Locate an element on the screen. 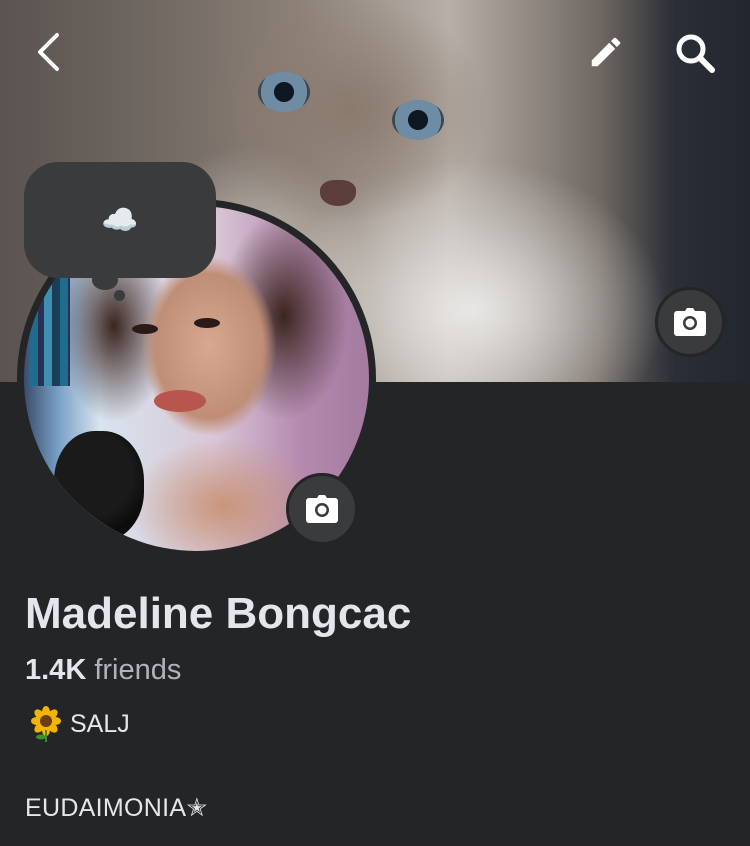 The height and width of the screenshot is (846, 750). black-ruffle is located at coordinates (99, 486).